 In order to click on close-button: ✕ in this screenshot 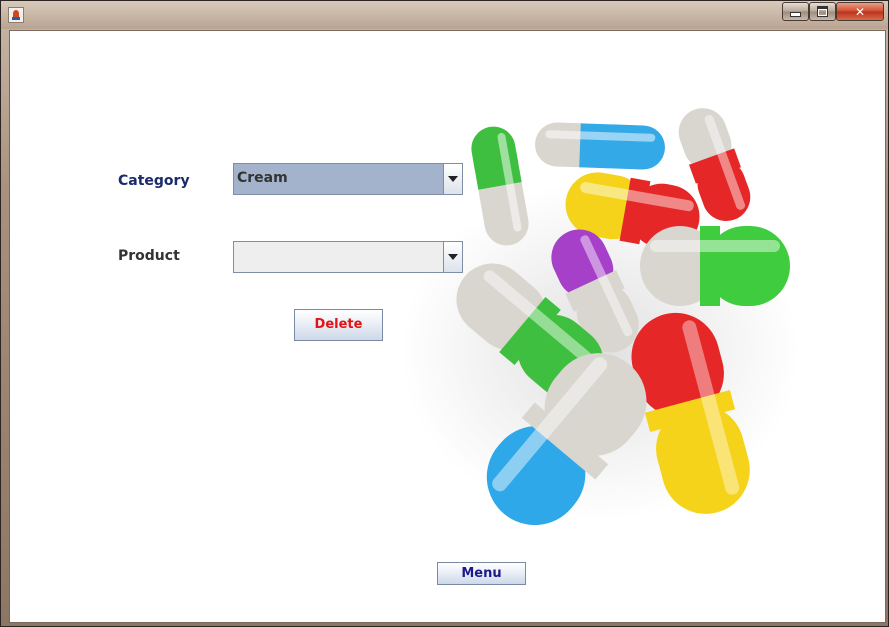, I will do `click(860, 11)`.